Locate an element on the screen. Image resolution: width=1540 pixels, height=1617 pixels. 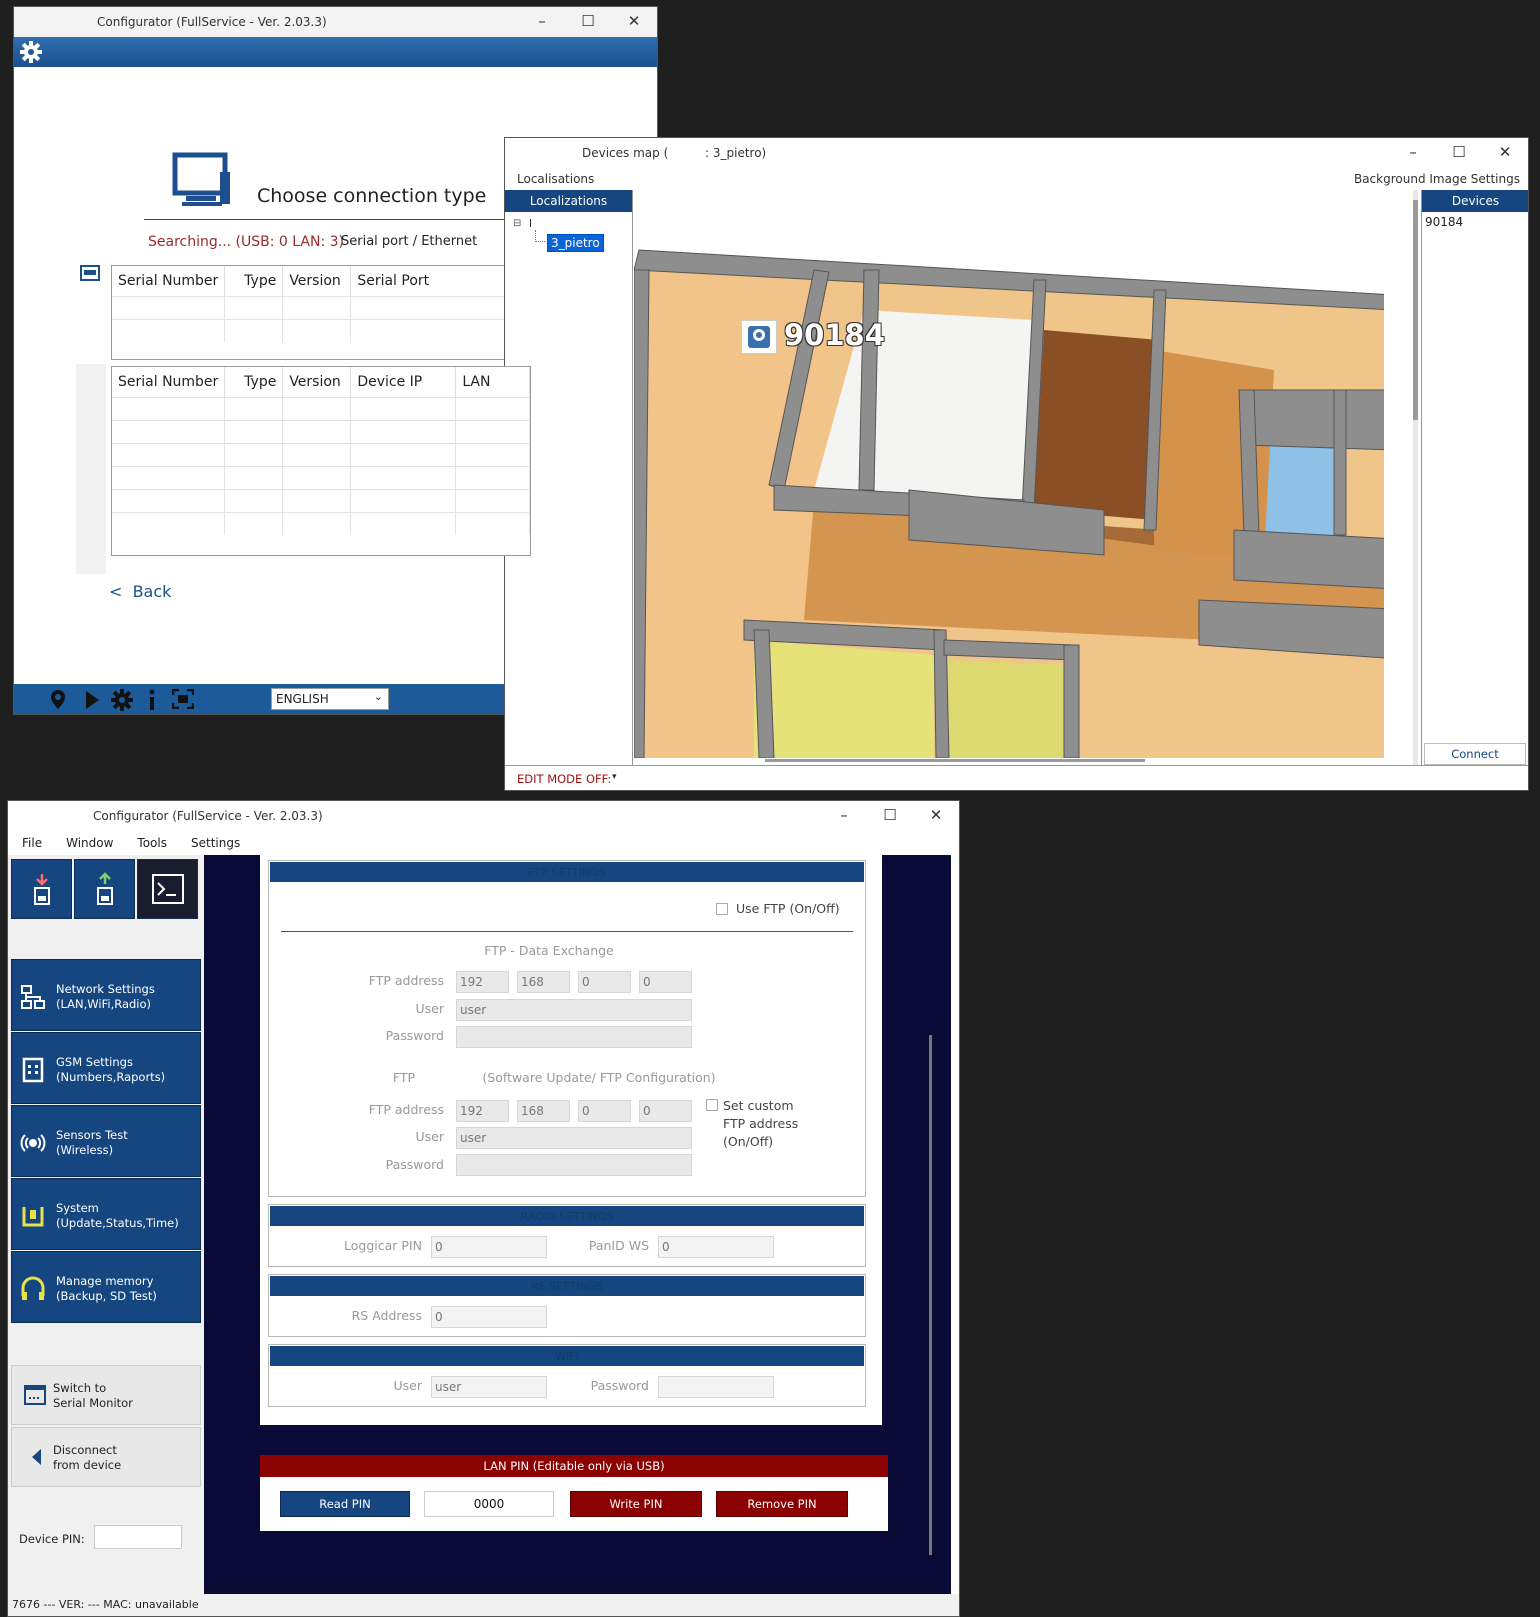
upload-button is located at coordinates (104, 889).